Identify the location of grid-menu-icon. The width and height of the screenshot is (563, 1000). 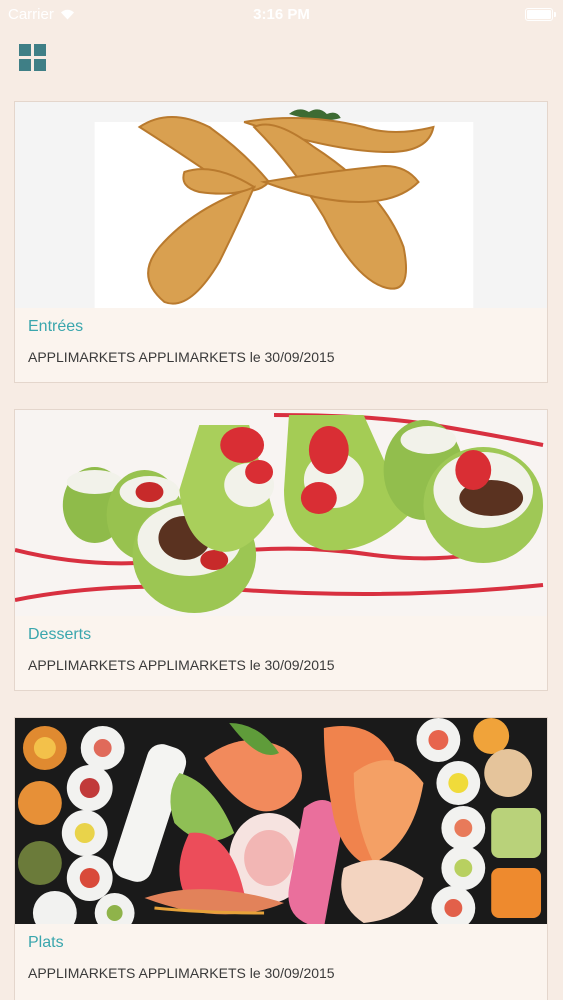
(32, 57).